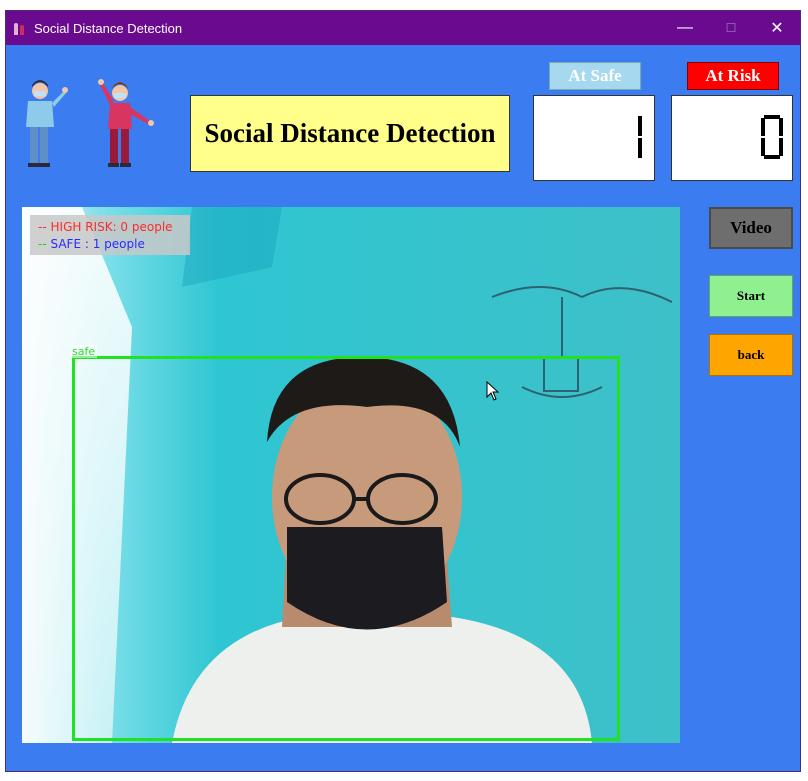  Describe the element at coordinates (84, 351) in the screenshot. I see `detection-label: safe` at that location.